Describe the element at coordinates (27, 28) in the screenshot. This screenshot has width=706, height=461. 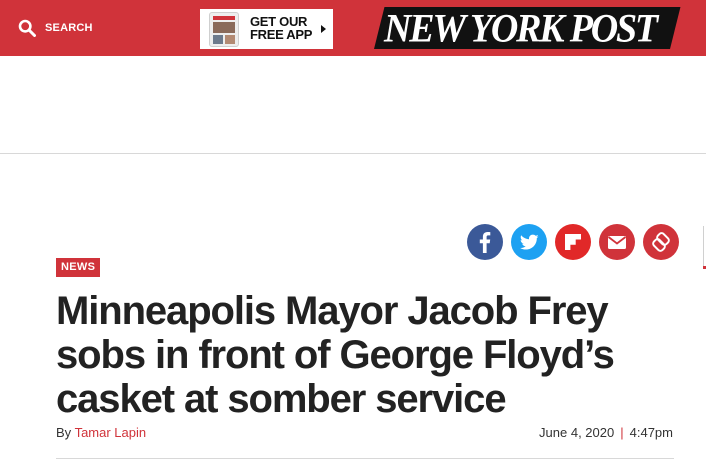
I see `search-icon` at that location.